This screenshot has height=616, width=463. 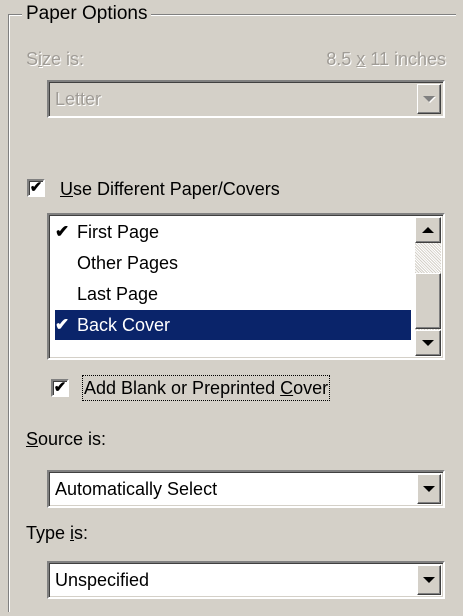 What do you see at coordinates (136, 488) in the screenshot?
I see `source-dropdown-value: Automatically Select` at bounding box center [136, 488].